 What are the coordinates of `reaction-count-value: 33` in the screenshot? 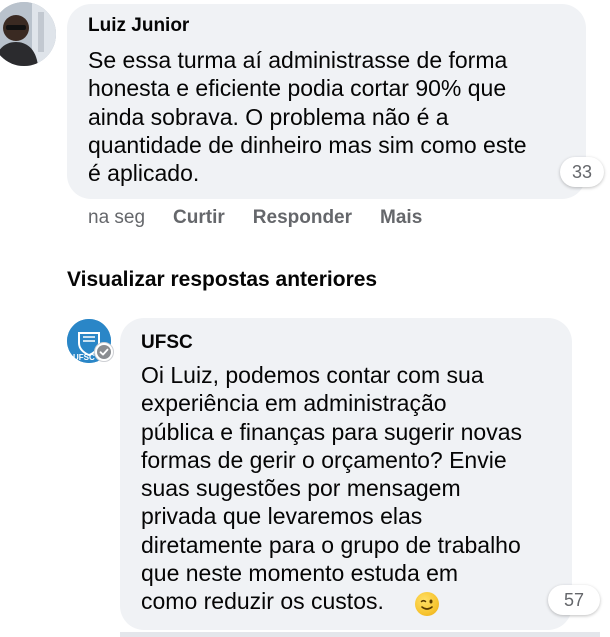 It's located at (582, 171).